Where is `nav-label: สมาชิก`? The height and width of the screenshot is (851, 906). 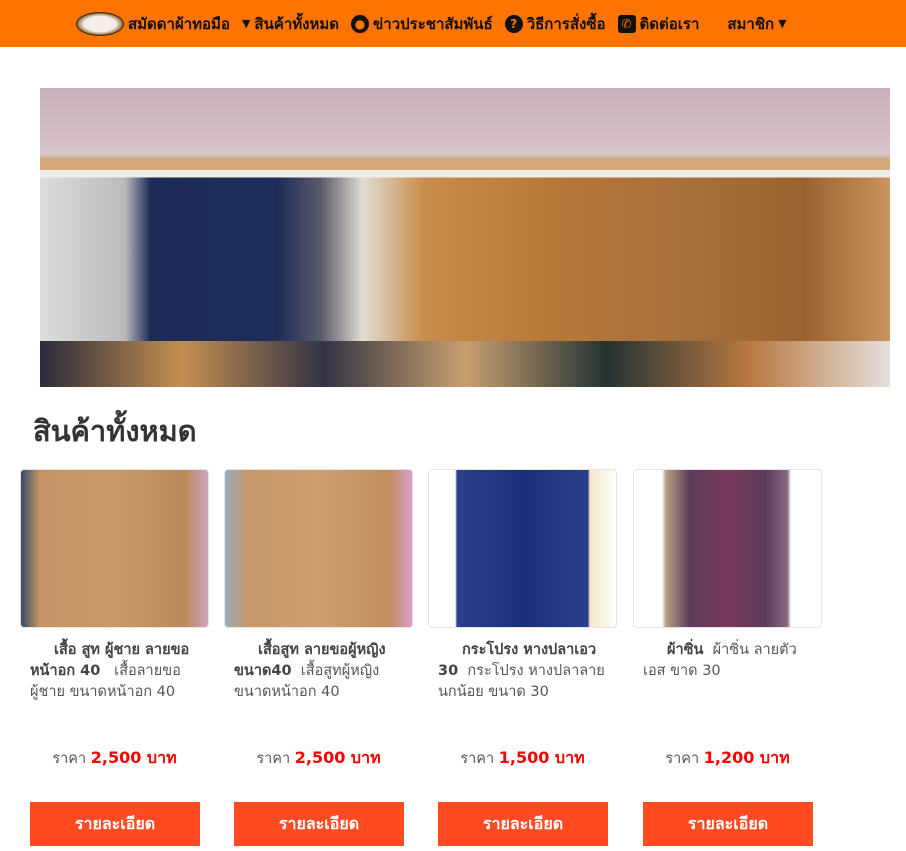 nav-label: สมาชิก is located at coordinates (751, 23).